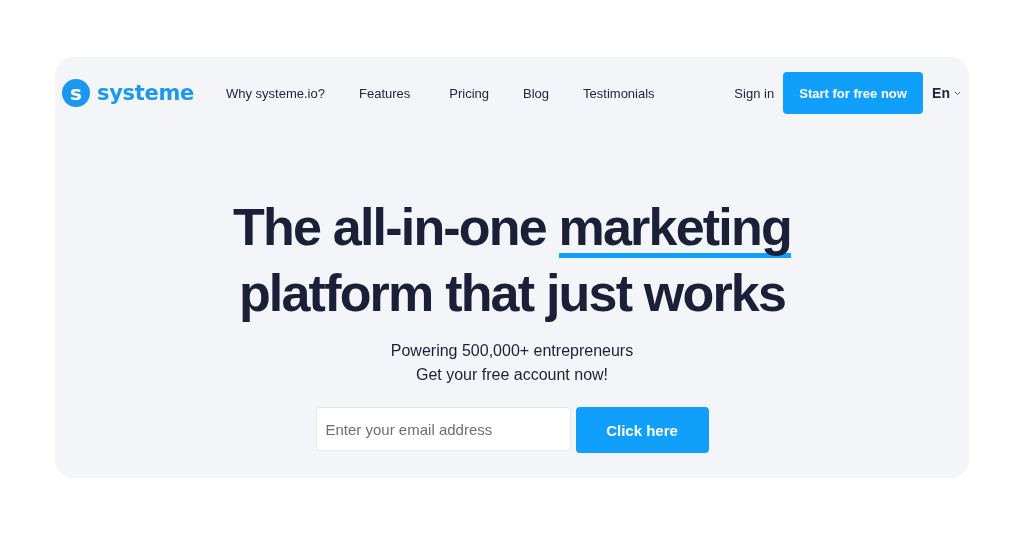  Describe the element at coordinates (512, 260) in the screenshot. I see `headline: The all-in-one marketing platform that just works` at that location.